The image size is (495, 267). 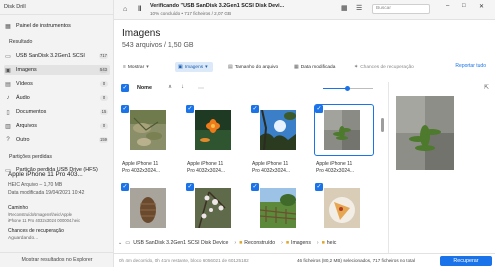 What do you see at coordinates (56, 14) in the screenshot?
I see `divider` at bounding box center [56, 14].